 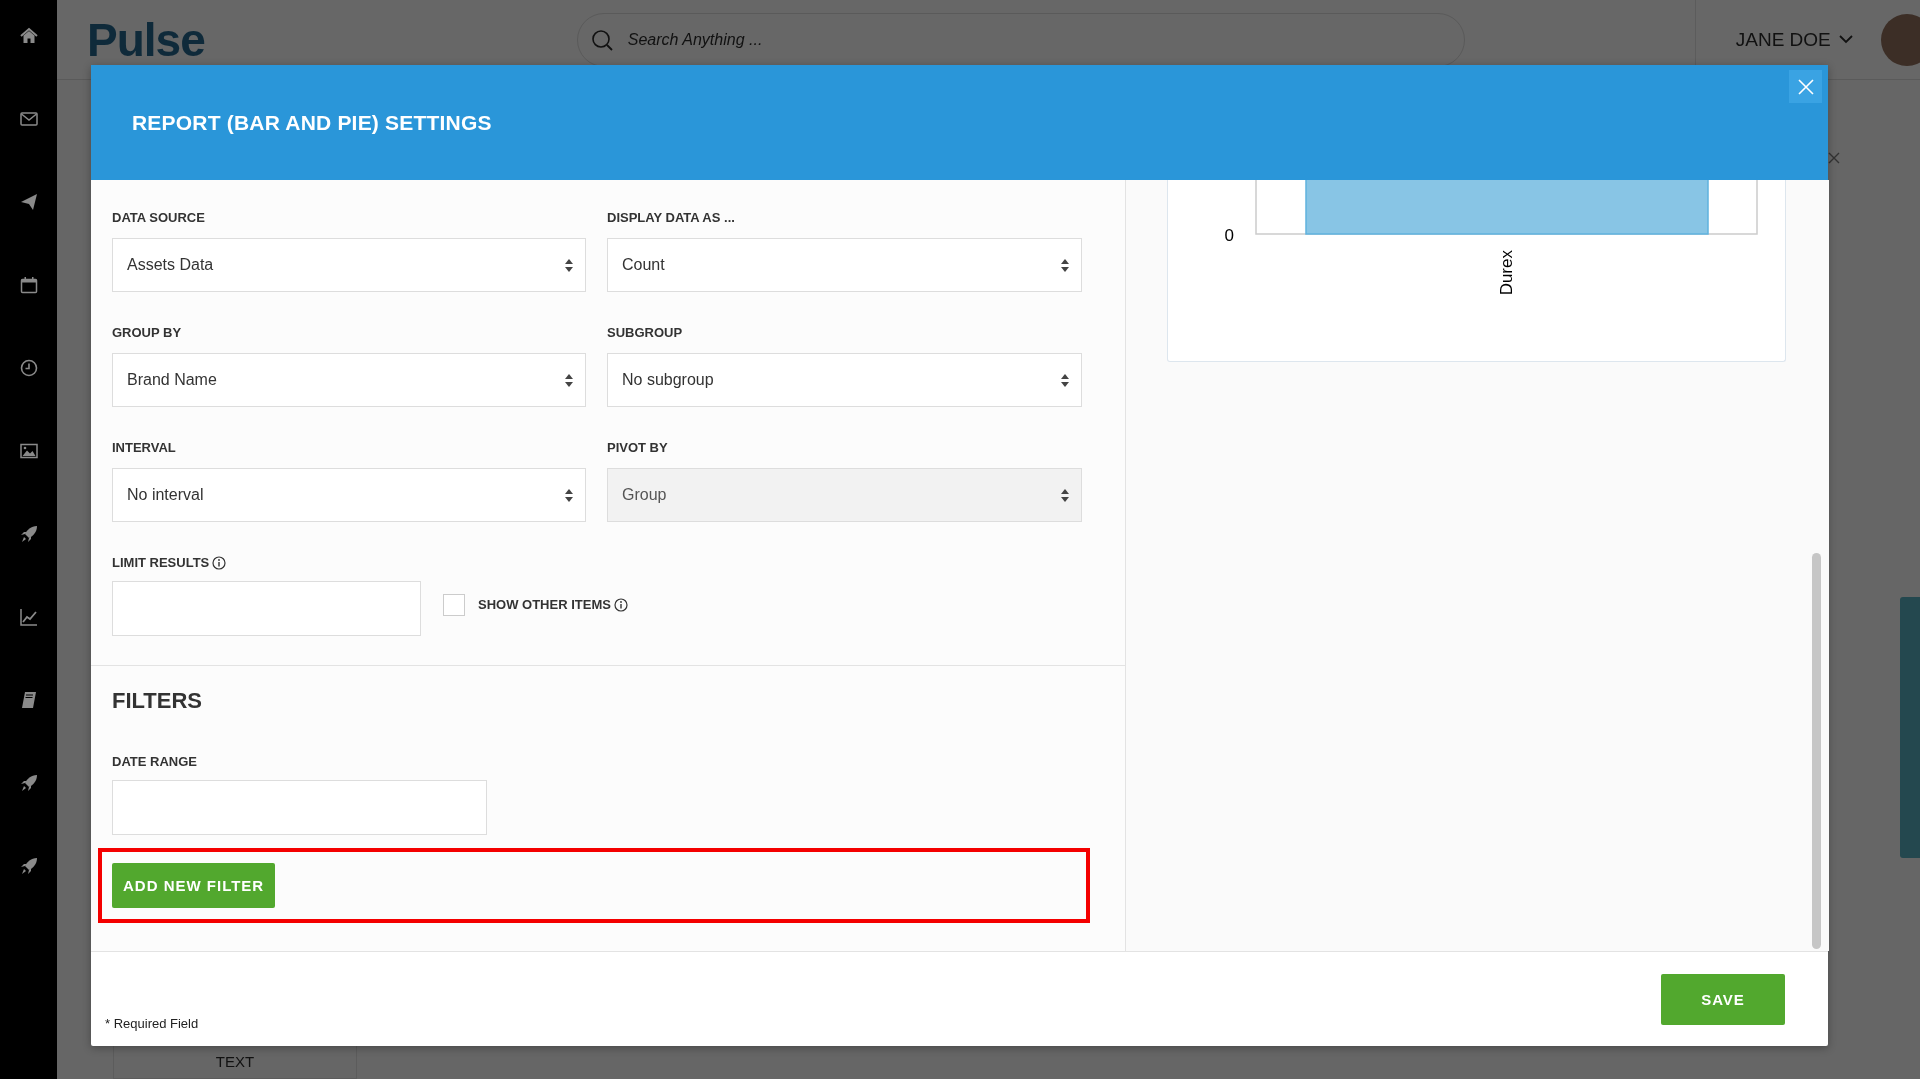 I want to click on field-label: INTERVAL, so click(x=144, y=448).